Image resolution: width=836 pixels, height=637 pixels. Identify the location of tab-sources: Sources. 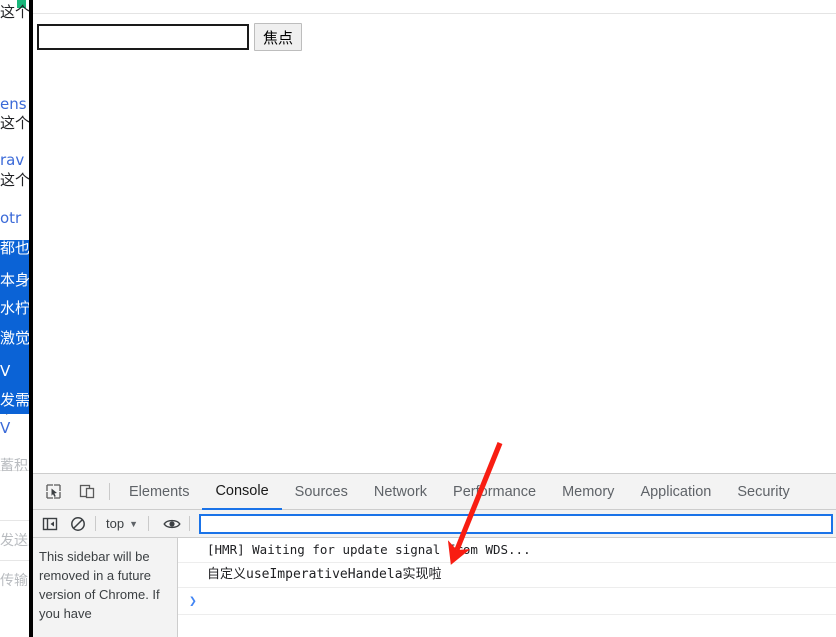
(321, 492).